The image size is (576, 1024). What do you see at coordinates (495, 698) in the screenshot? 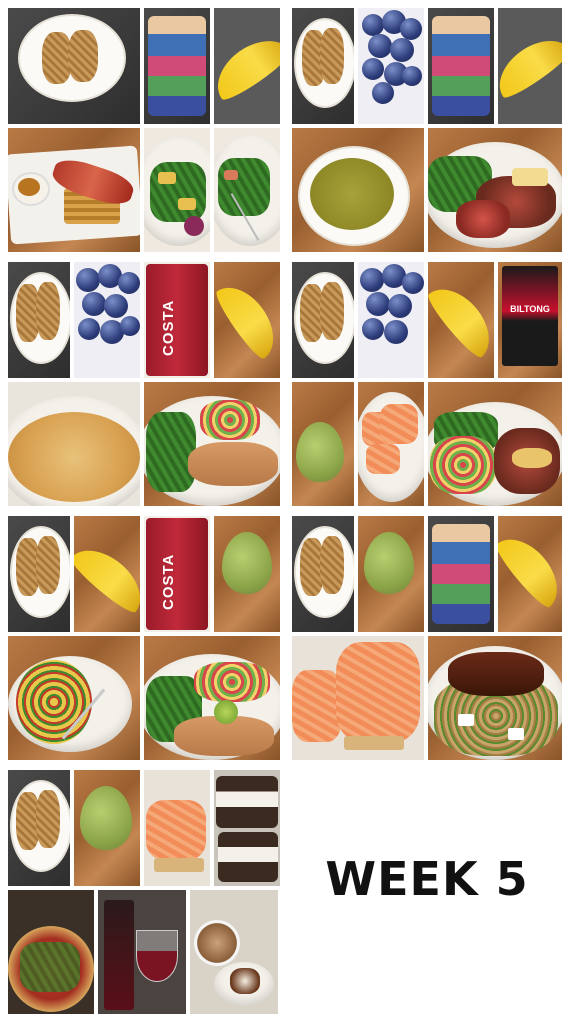
I see `photo-lamb-couscous` at bounding box center [495, 698].